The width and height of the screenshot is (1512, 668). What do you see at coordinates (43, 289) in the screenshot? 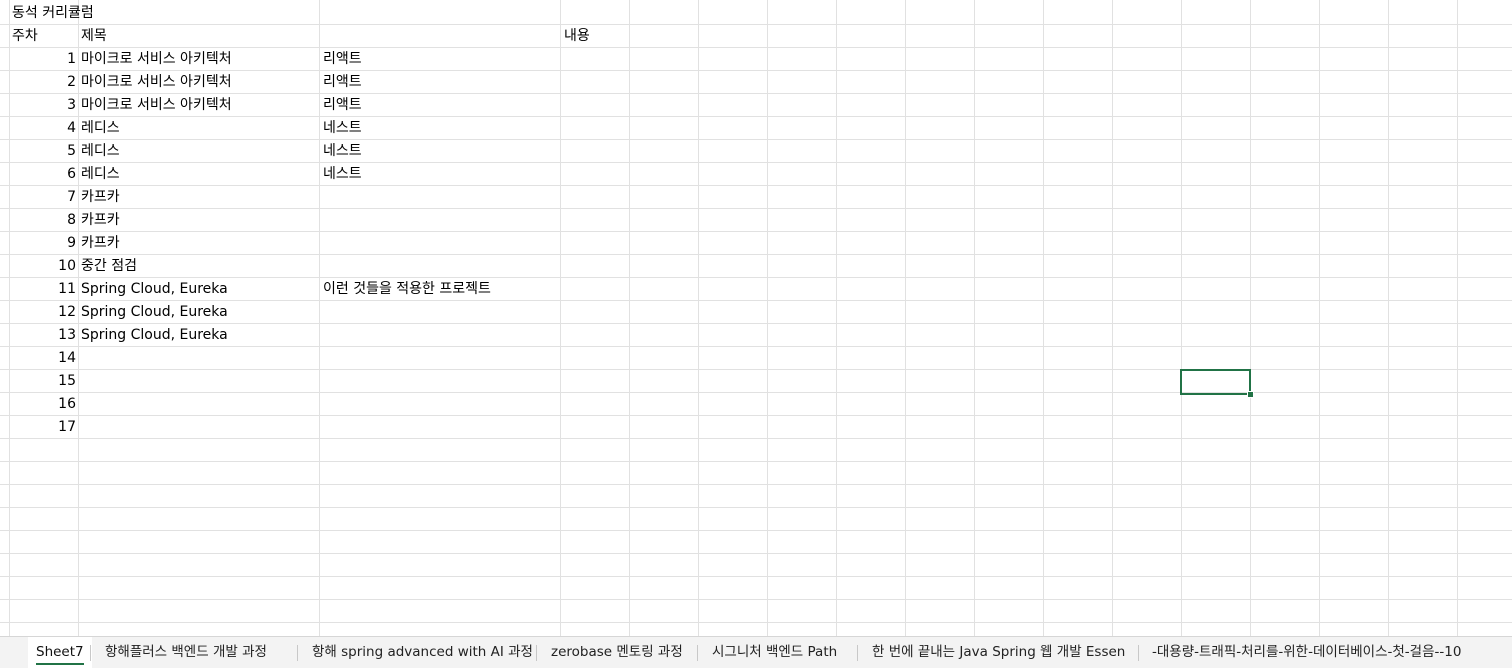
I see `week-cell: 11` at bounding box center [43, 289].